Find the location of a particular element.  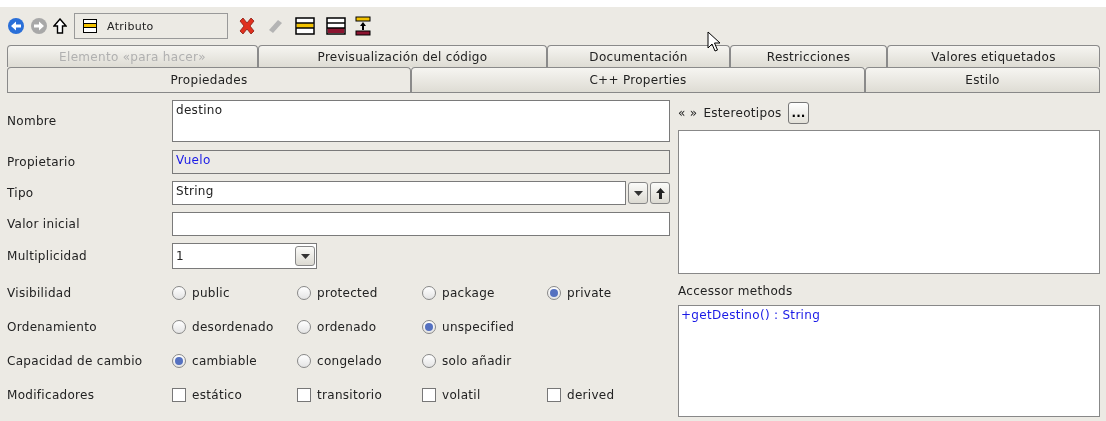

dropdown-button is located at coordinates (638, 193).